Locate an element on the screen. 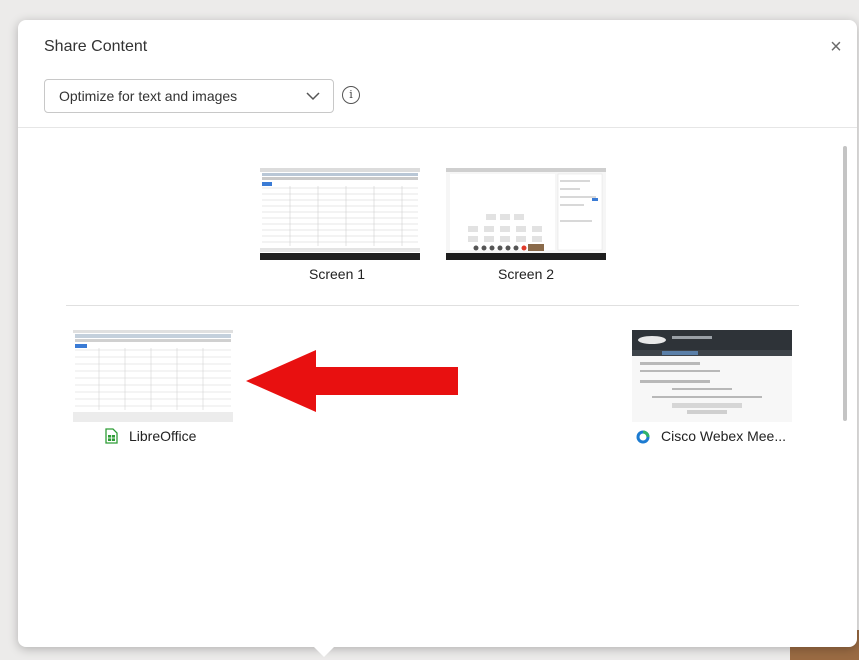 This screenshot has height=660, width=859. scrollbar is located at coordinates (845, 283).